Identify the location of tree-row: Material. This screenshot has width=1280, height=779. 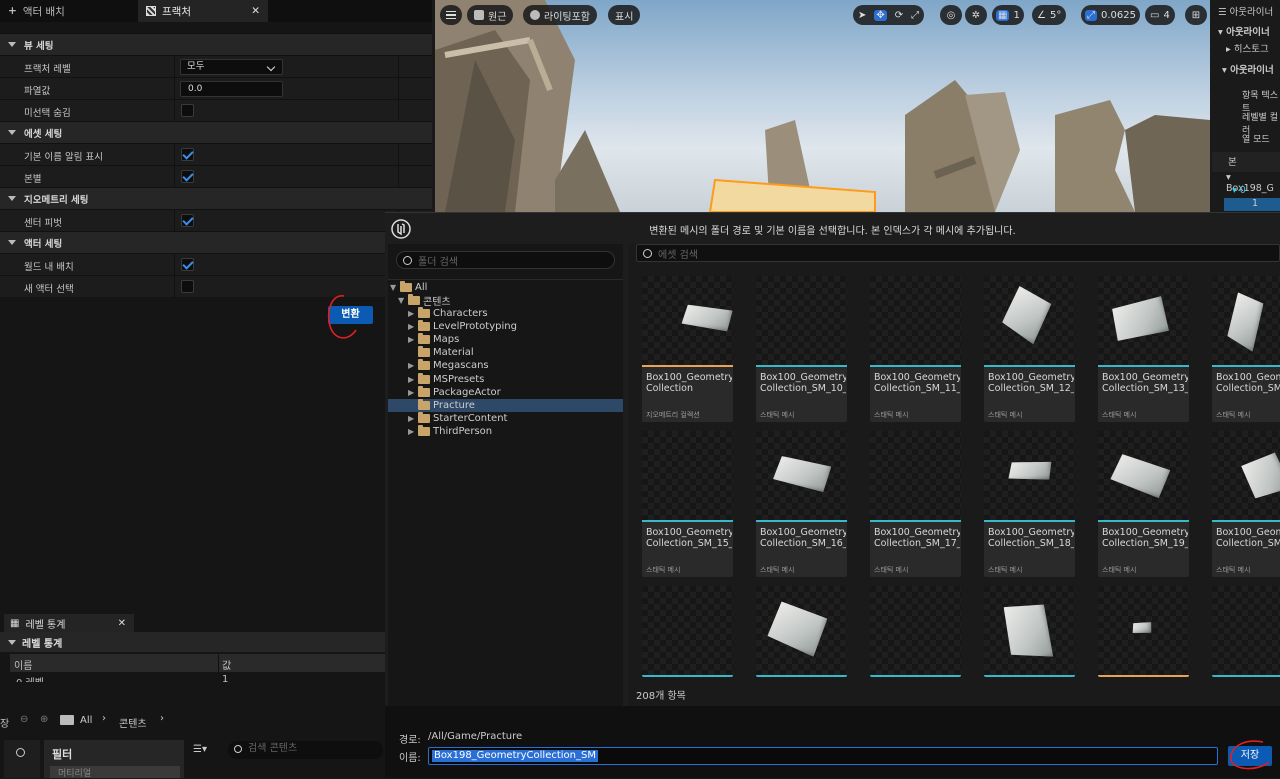
(505, 352).